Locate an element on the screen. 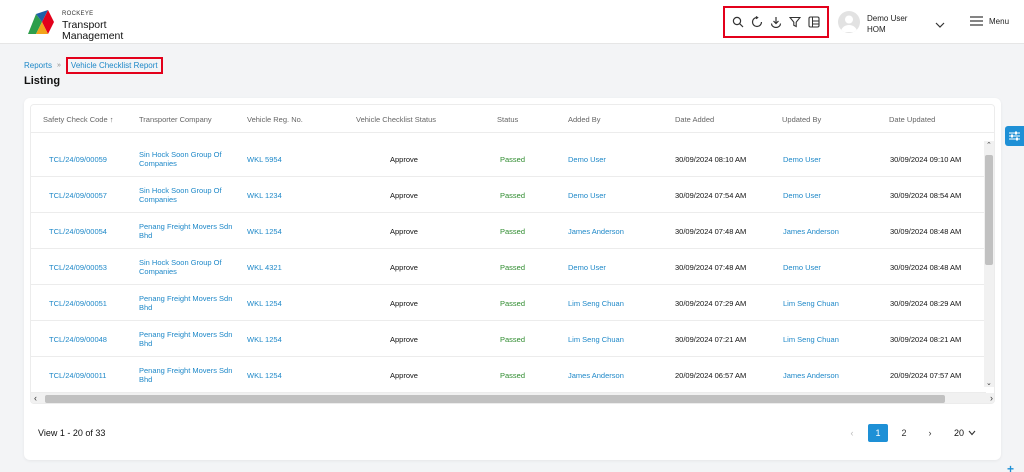  cell-vehicle-reg-no: WKL 1234 is located at coordinates (264, 195).